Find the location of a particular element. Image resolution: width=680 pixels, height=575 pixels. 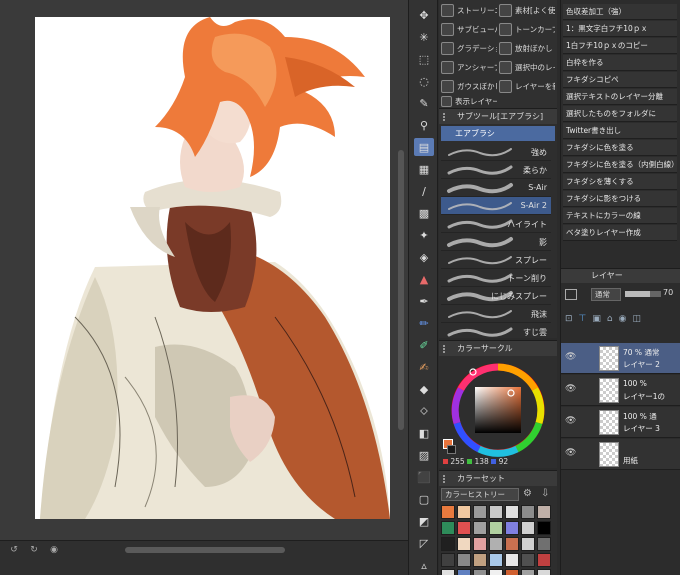

brush-item: 柔らか is located at coordinates (496, 170).